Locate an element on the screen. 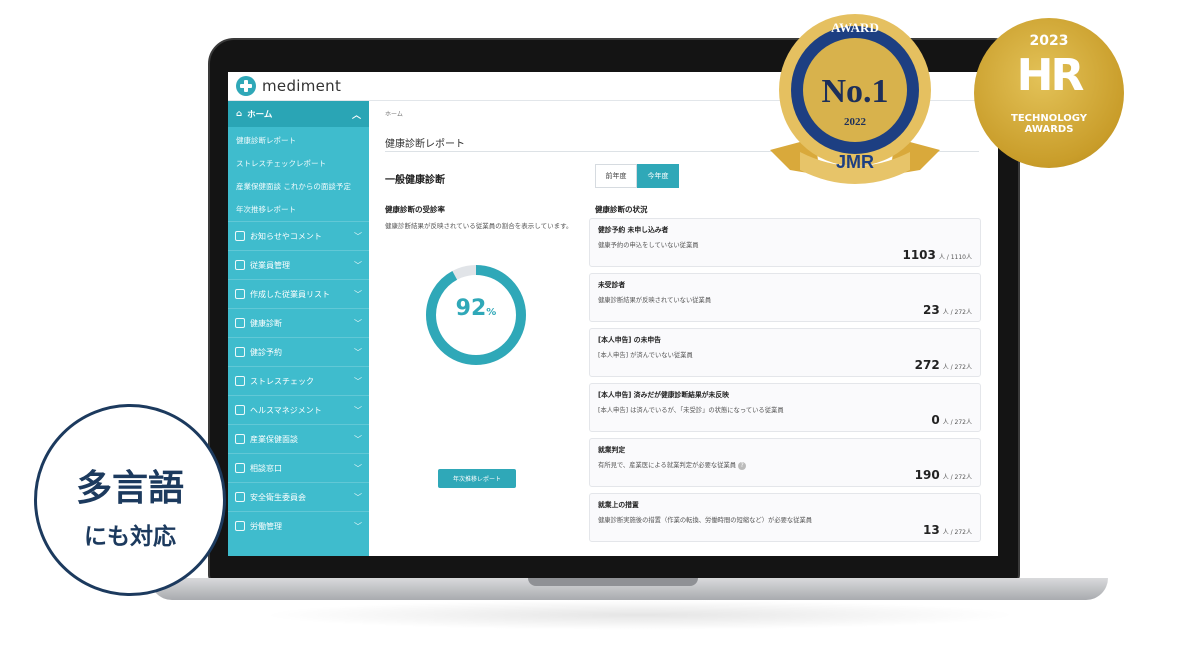 This screenshot has width=1200, height=662. sidebar-sublink: 年次推移レポート is located at coordinates (298, 209).